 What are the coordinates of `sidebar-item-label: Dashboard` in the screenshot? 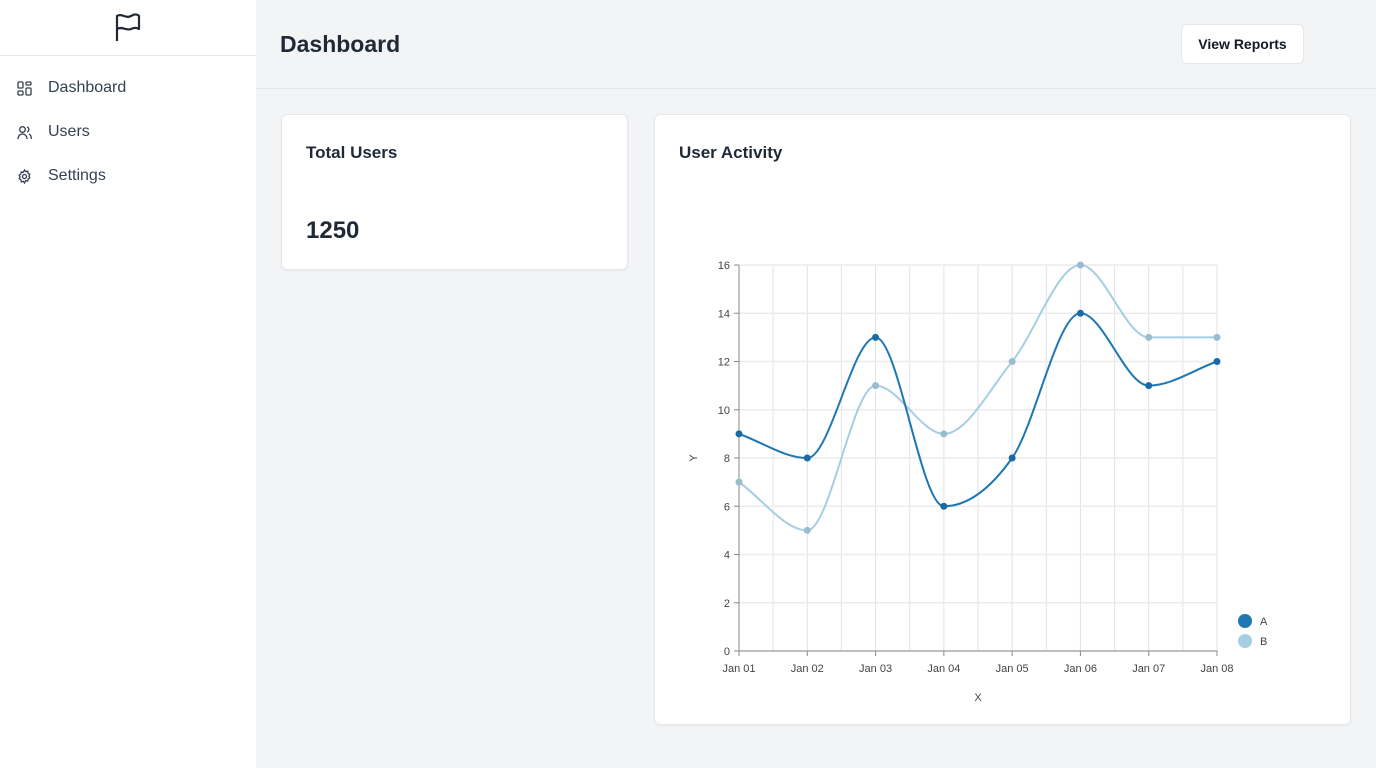 It's located at (87, 87).